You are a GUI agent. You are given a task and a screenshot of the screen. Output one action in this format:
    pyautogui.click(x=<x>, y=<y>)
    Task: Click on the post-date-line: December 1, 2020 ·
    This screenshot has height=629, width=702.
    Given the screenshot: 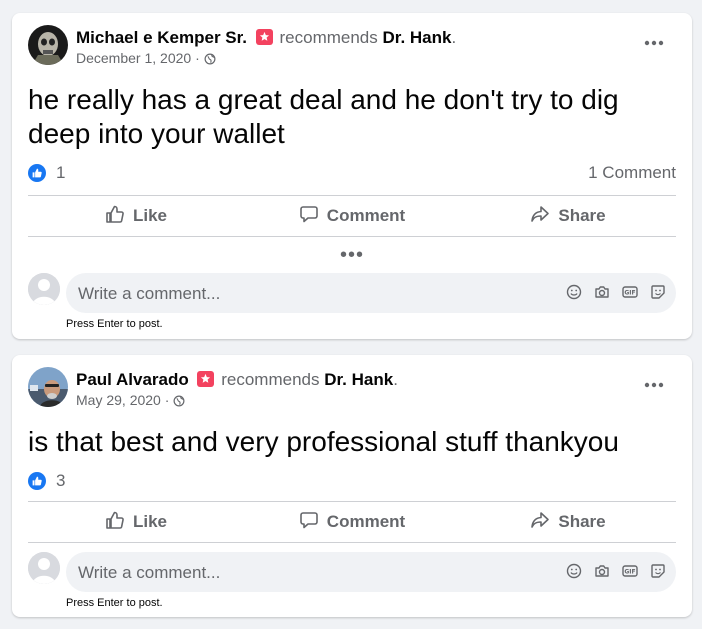 What is the action you would take?
    pyautogui.click(x=146, y=59)
    